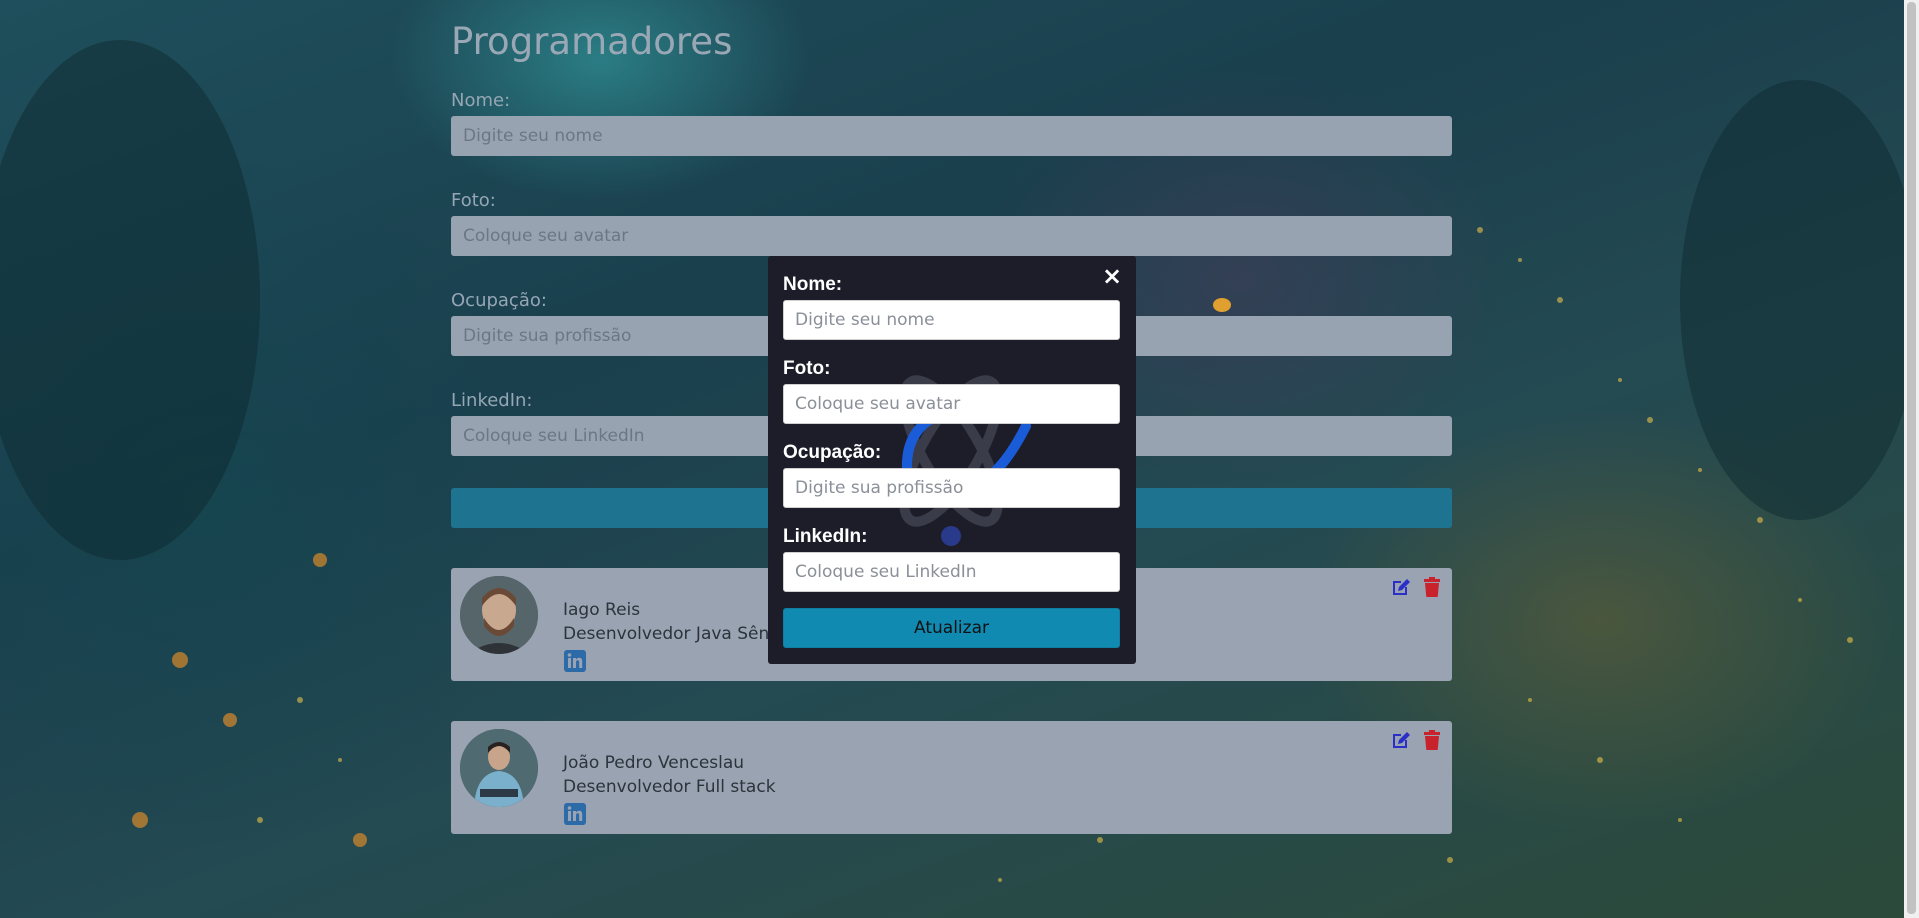 Image resolution: width=1919 pixels, height=918 pixels. I want to click on card-name: Iago Reis, so click(602, 610).